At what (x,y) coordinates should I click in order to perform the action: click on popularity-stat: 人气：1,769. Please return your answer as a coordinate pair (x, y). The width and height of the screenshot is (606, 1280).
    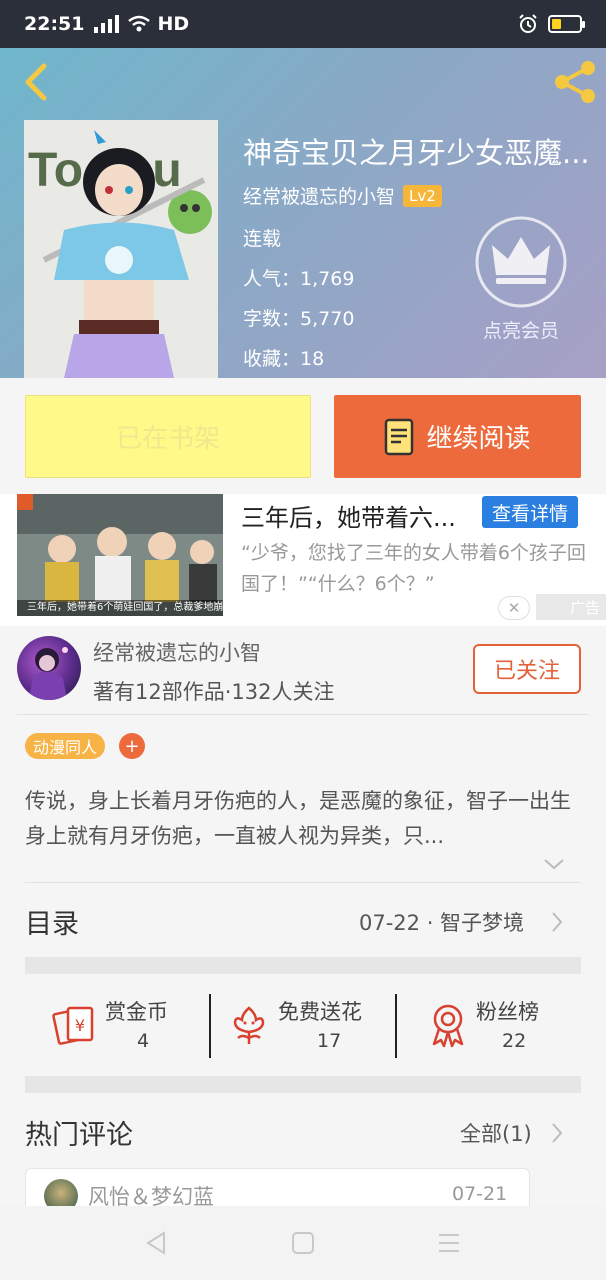
    Looking at the image, I should click on (298, 277).